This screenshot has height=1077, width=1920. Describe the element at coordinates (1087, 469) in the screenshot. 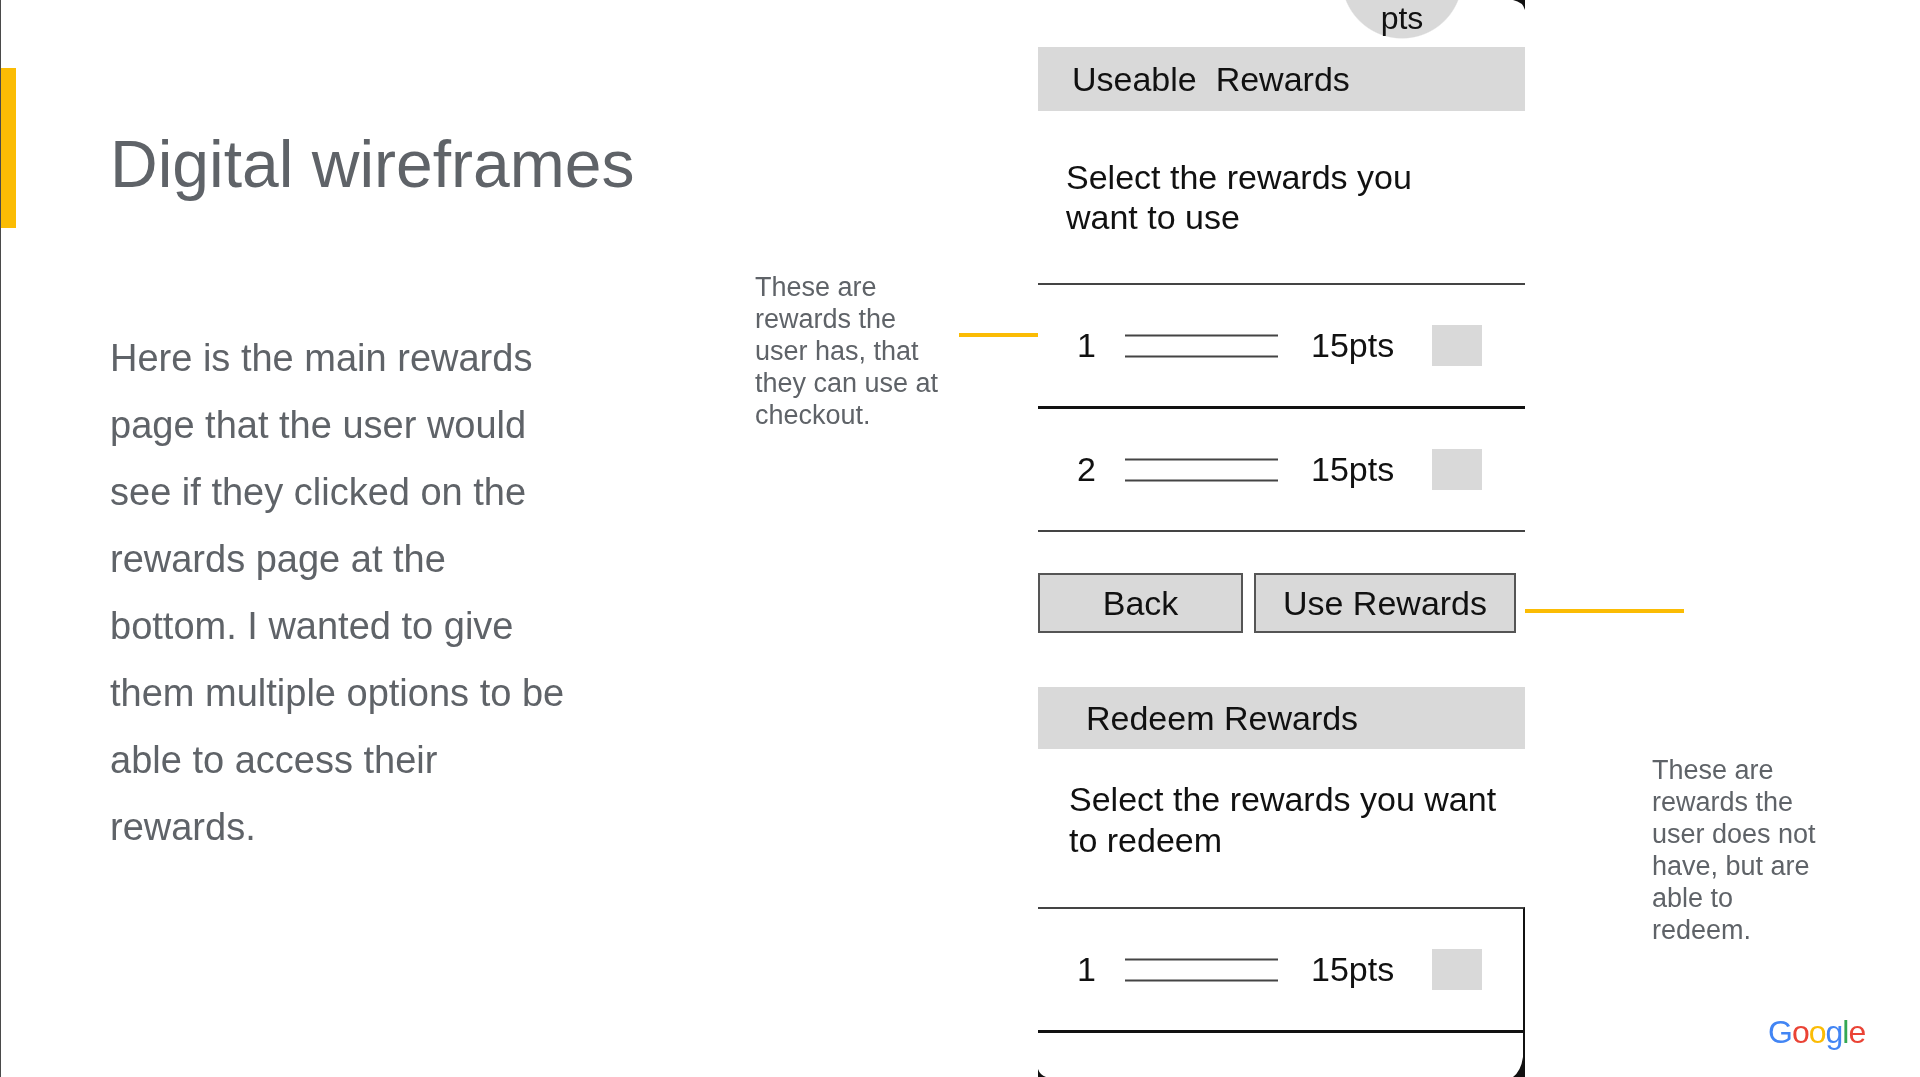

I see `row-number: 2` at that location.